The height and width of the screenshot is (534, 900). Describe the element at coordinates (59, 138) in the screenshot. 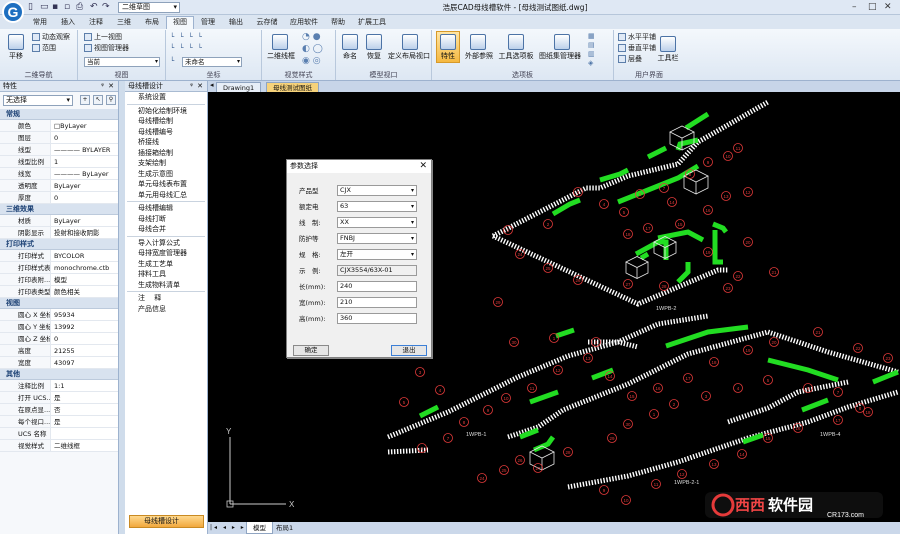

I see `prop-row: 图层 0` at that location.